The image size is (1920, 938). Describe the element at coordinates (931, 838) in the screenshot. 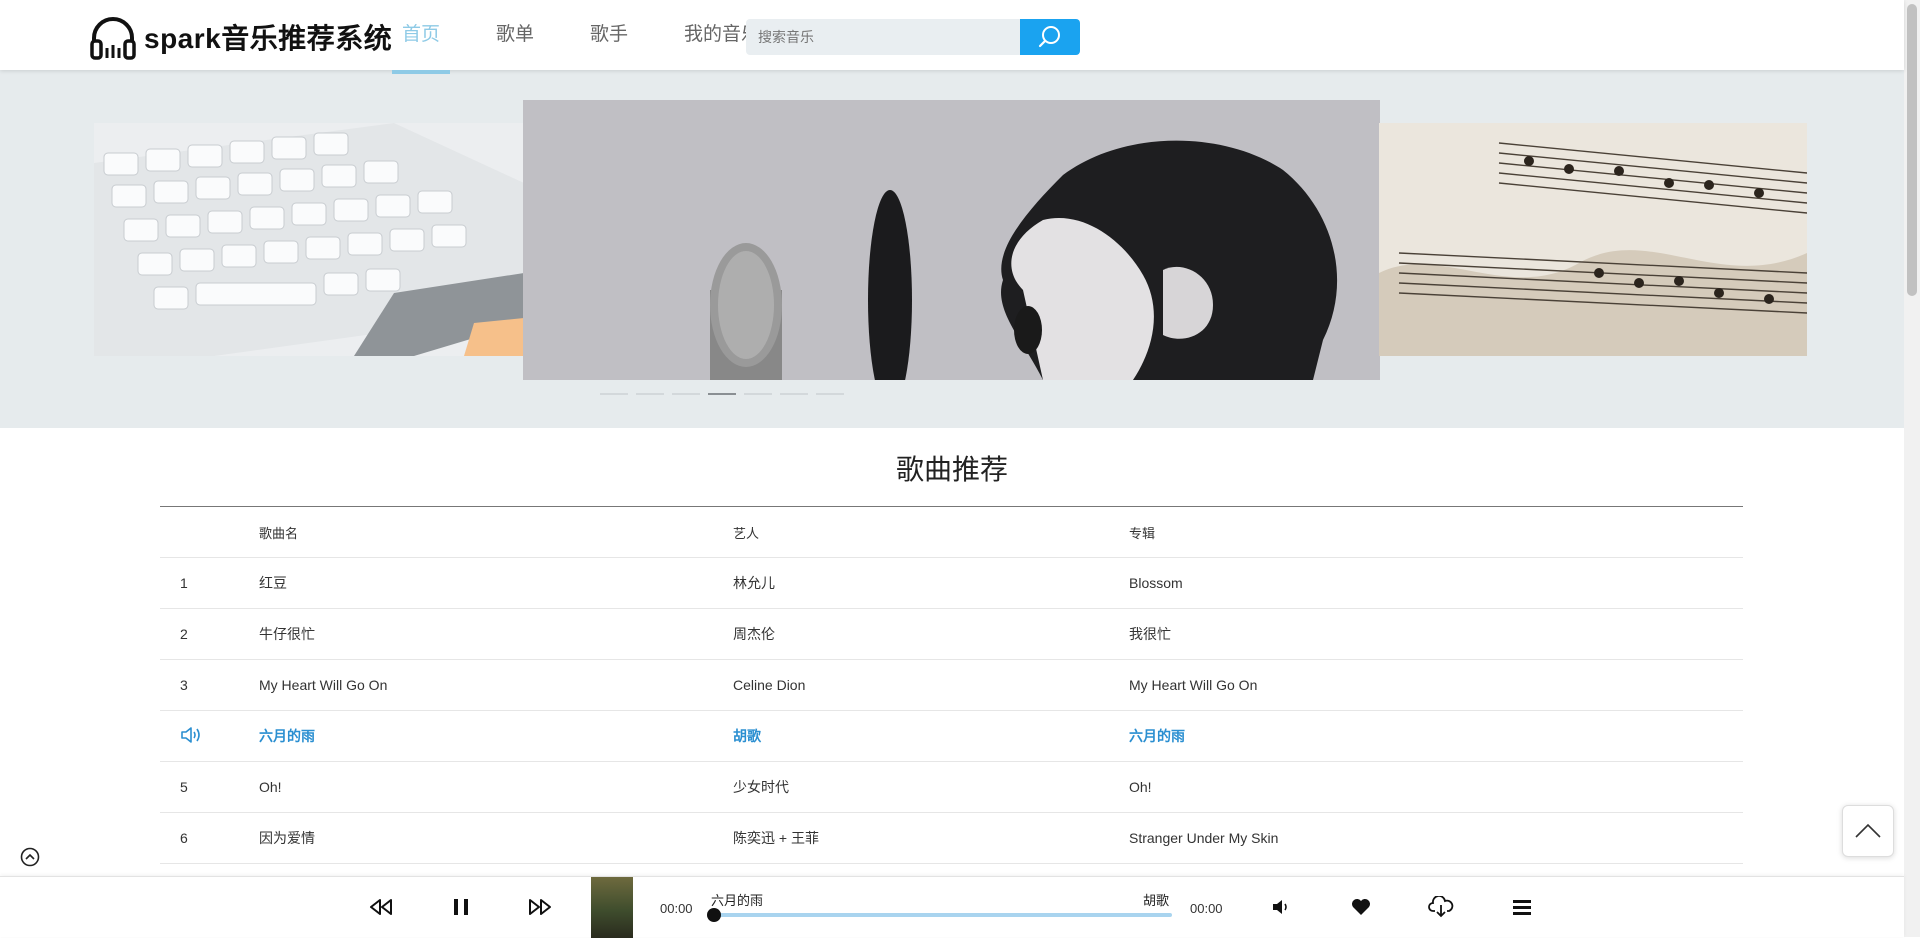

I see `row-artist: 陈奕迅 + 王菲` at that location.